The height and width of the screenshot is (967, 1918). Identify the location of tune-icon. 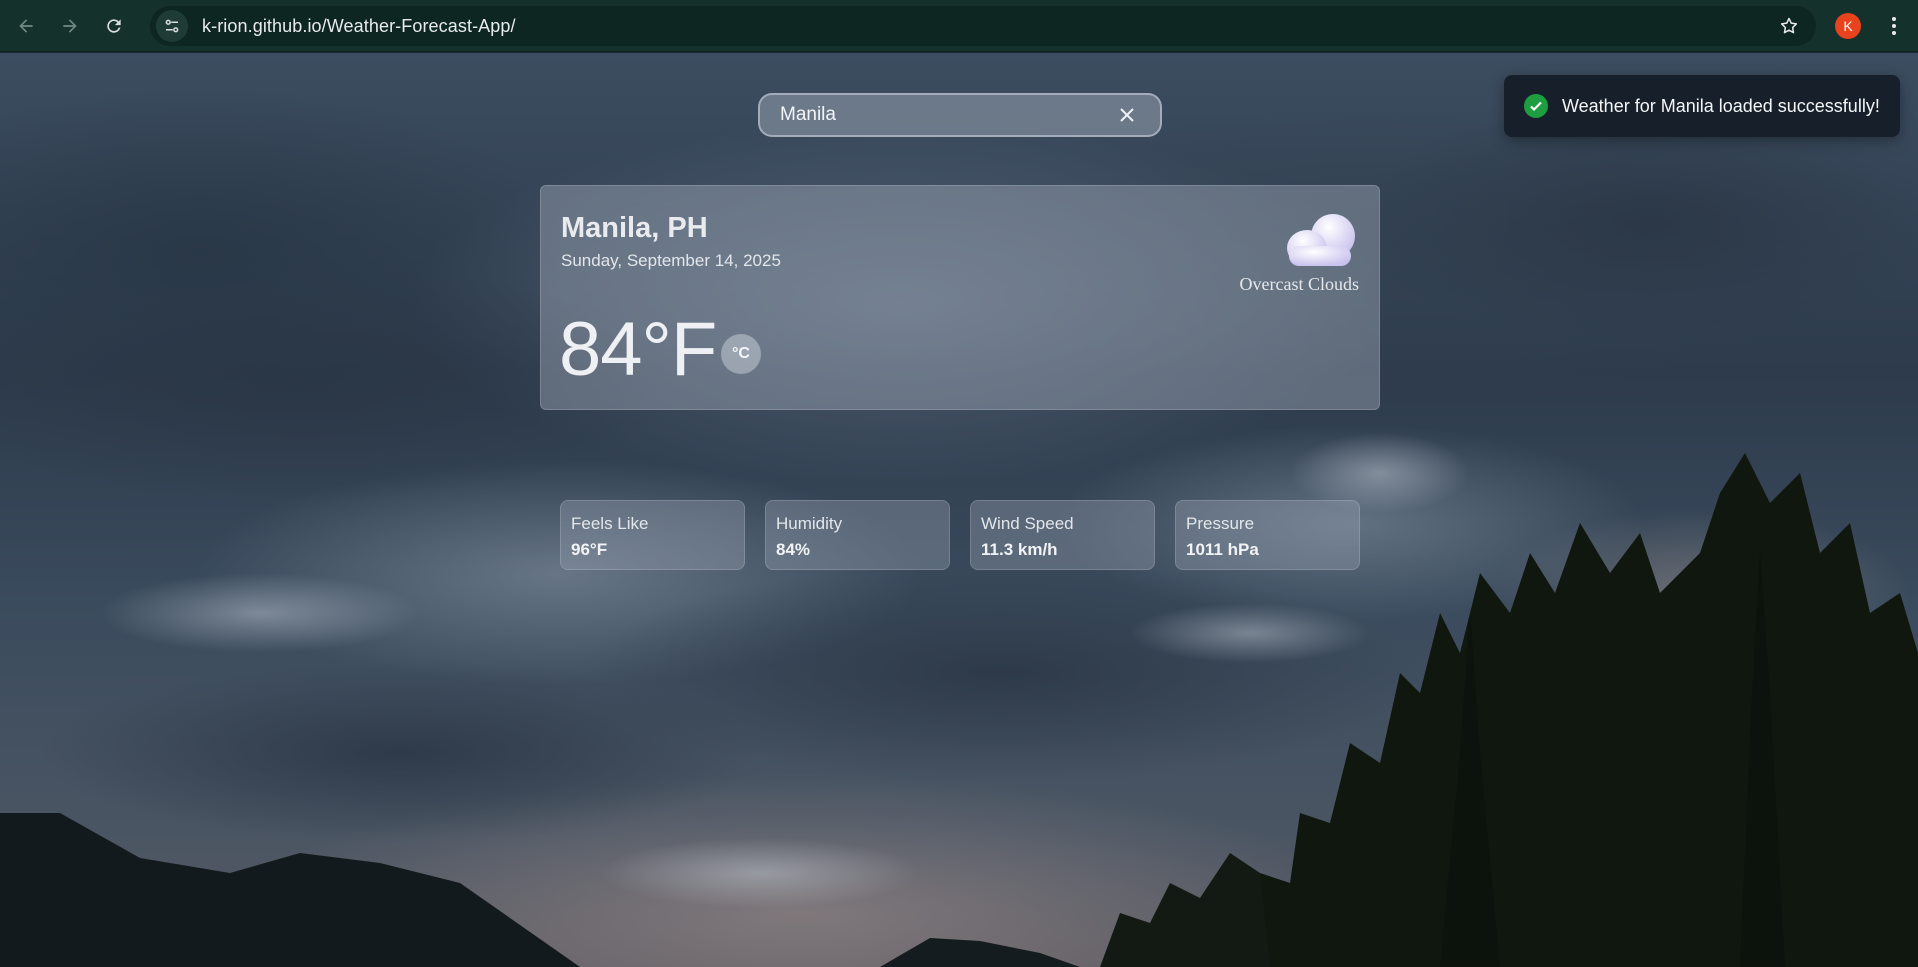
(172, 26).